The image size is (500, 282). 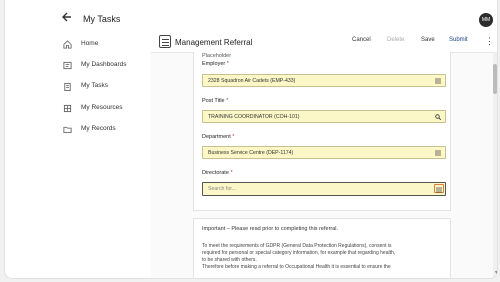 What do you see at coordinates (102, 45) in the screenshot?
I see `sidebar-item-home: Home` at bounding box center [102, 45].